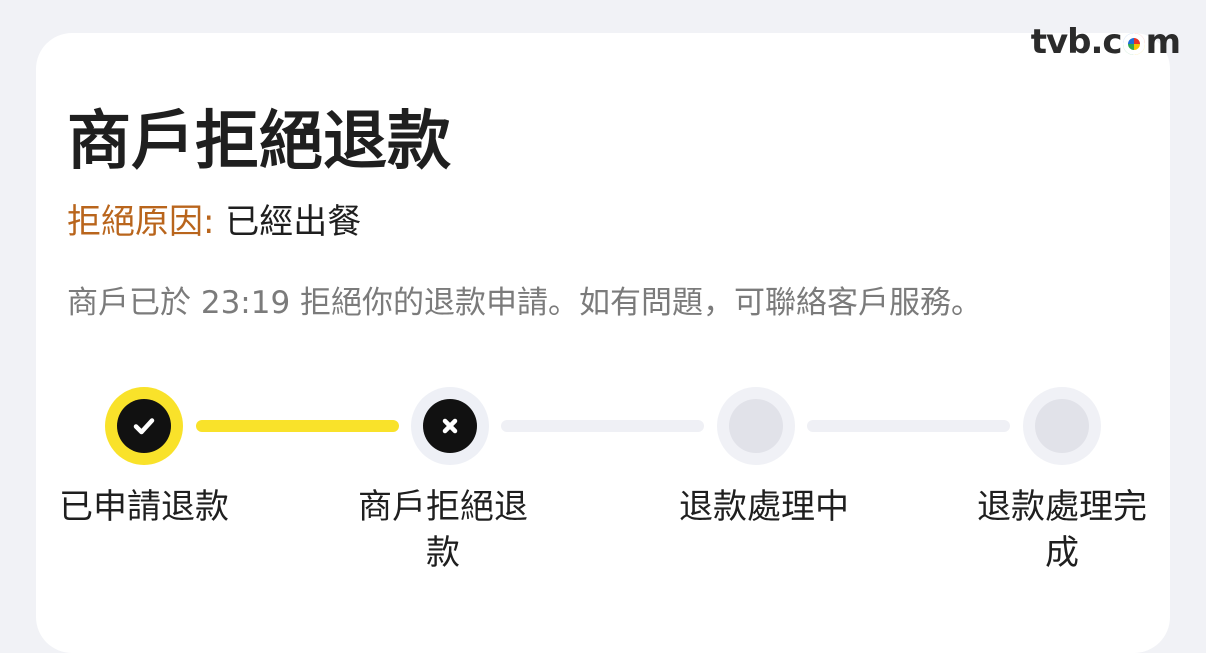  What do you see at coordinates (259, 142) in the screenshot?
I see `page-title: 商戶拒絕退款` at bounding box center [259, 142].